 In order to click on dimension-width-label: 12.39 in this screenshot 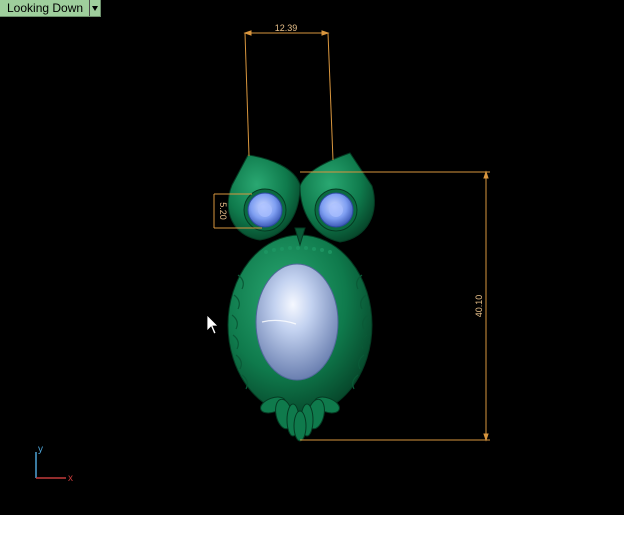, I will do `click(286, 28)`.